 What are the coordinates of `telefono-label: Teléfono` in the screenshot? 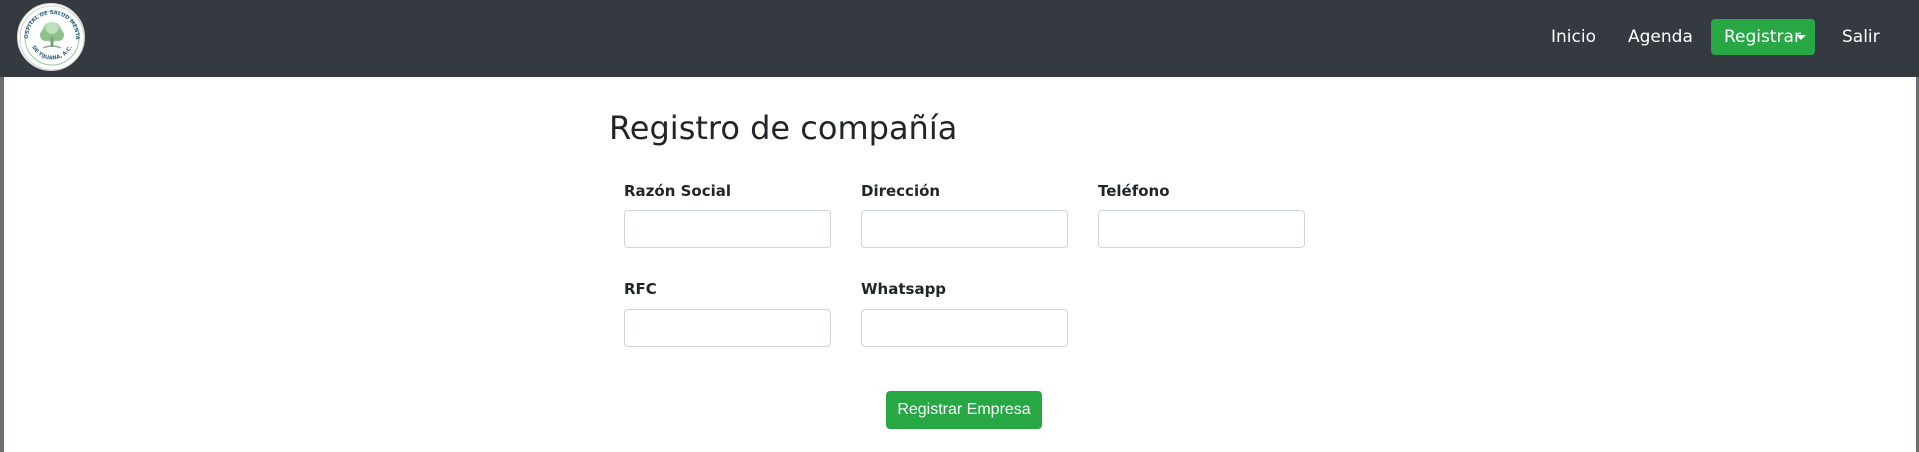 It's located at (1134, 191).